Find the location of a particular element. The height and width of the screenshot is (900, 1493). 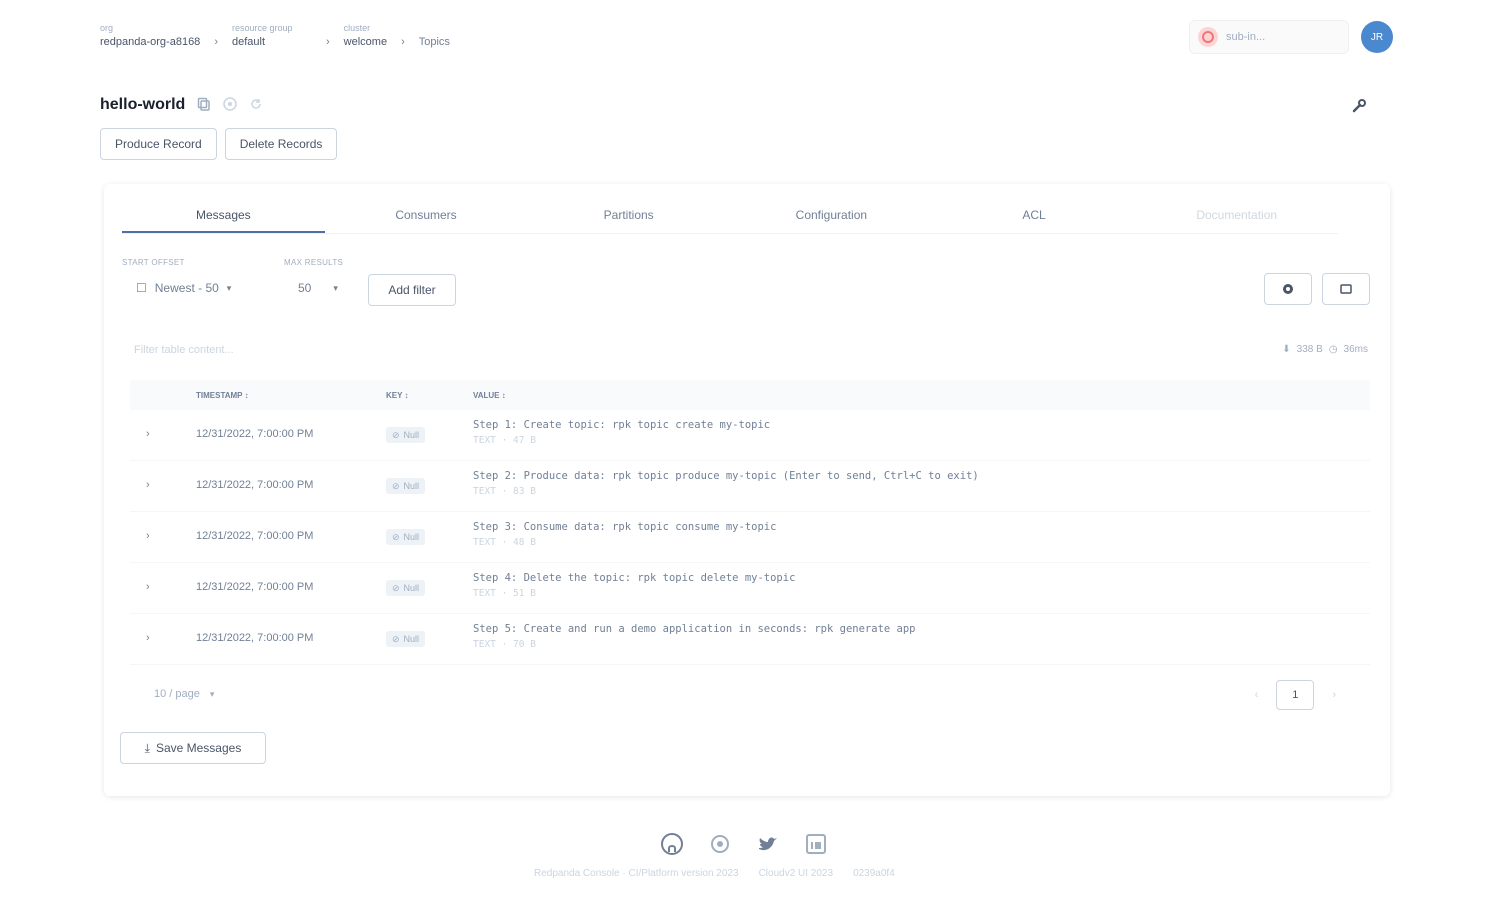

info-icon is located at coordinates (230, 105).